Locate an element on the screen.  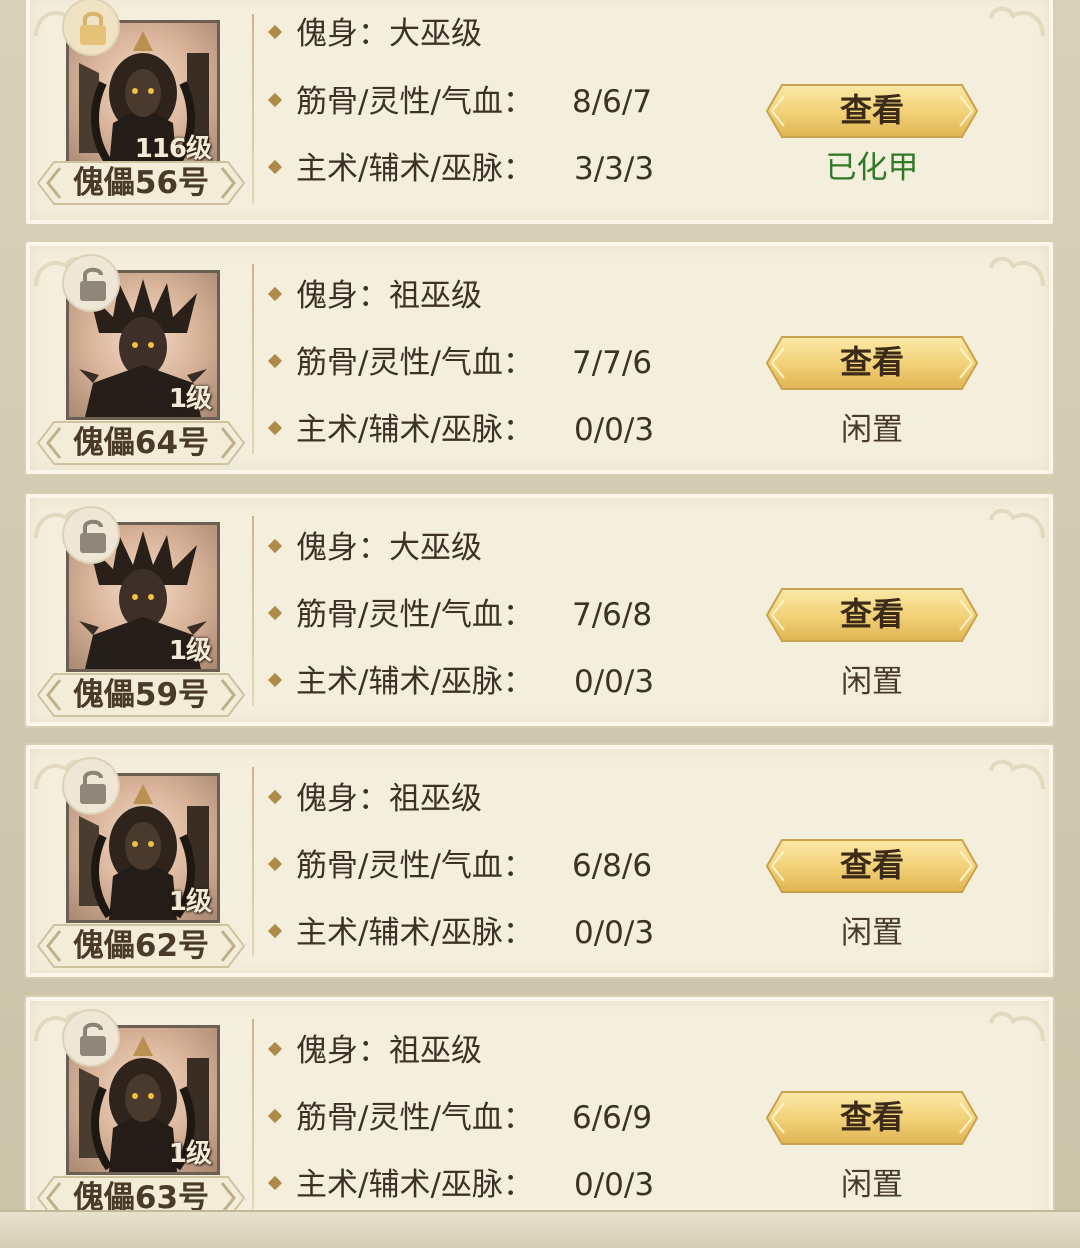
puppet-name: 傀儡59号 is located at coordinates (141, 695).